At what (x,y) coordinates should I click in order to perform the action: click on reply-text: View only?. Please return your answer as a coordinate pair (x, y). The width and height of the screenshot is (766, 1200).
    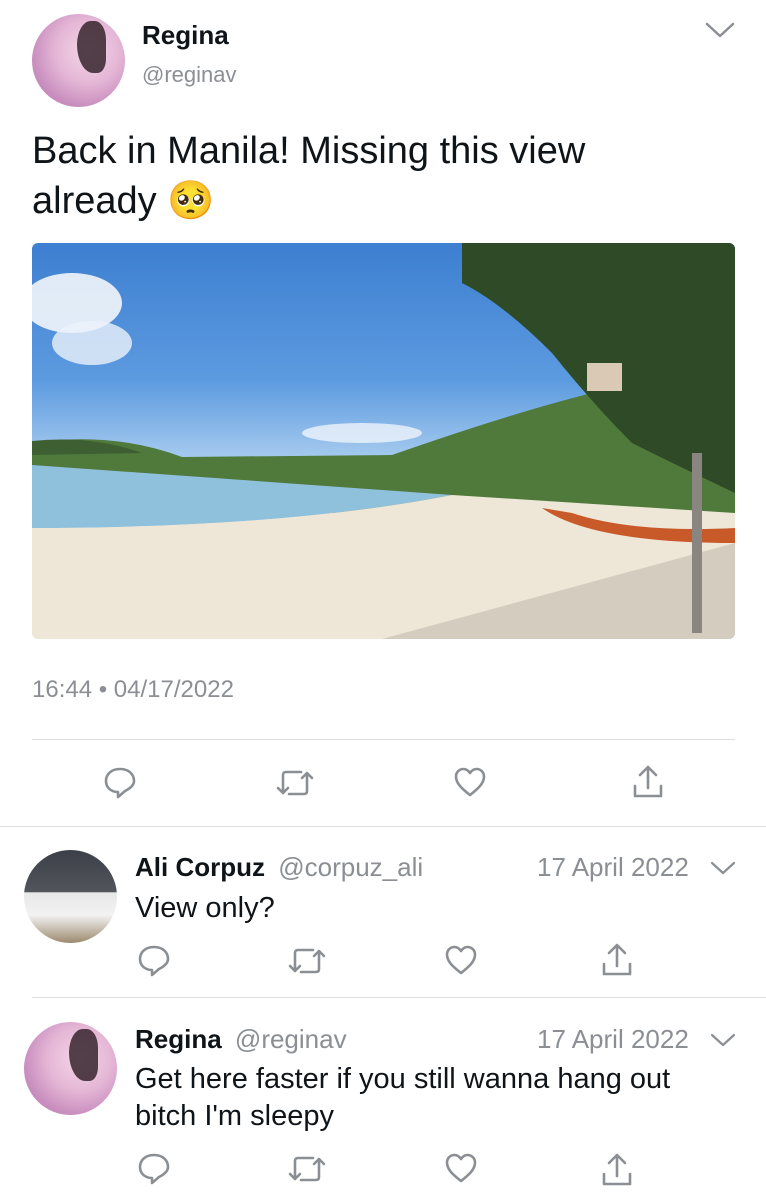
    Looking at the image, I should click on (205, 908).